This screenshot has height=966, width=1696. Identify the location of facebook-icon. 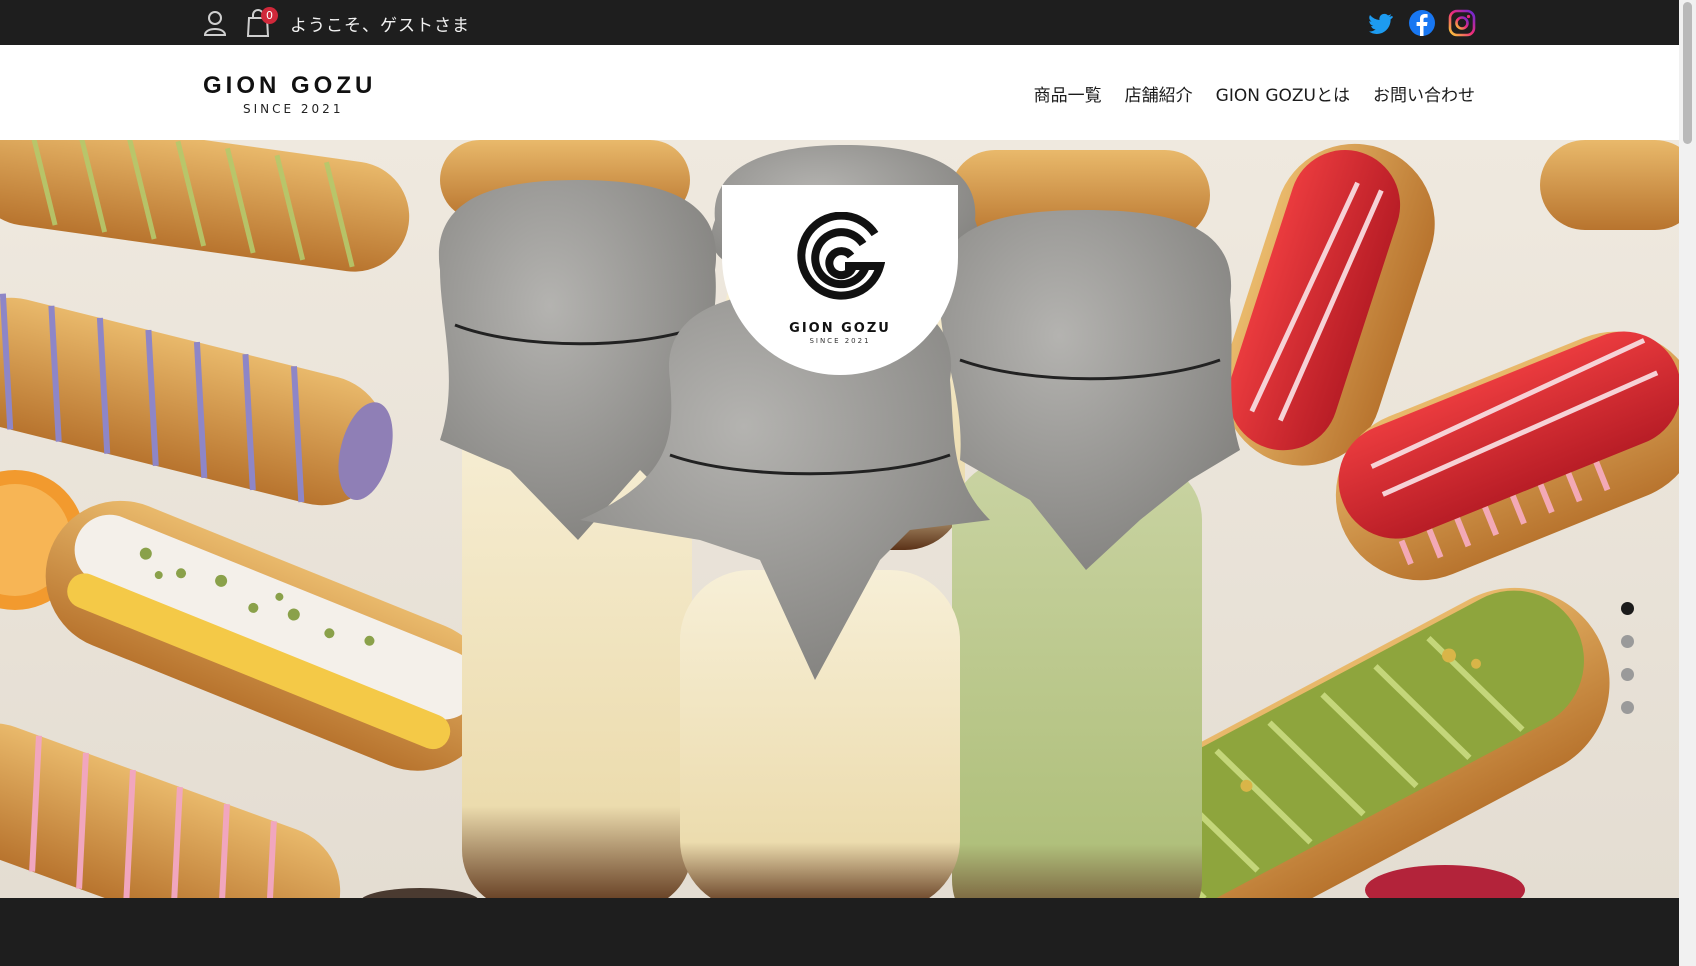
(1422, 23).